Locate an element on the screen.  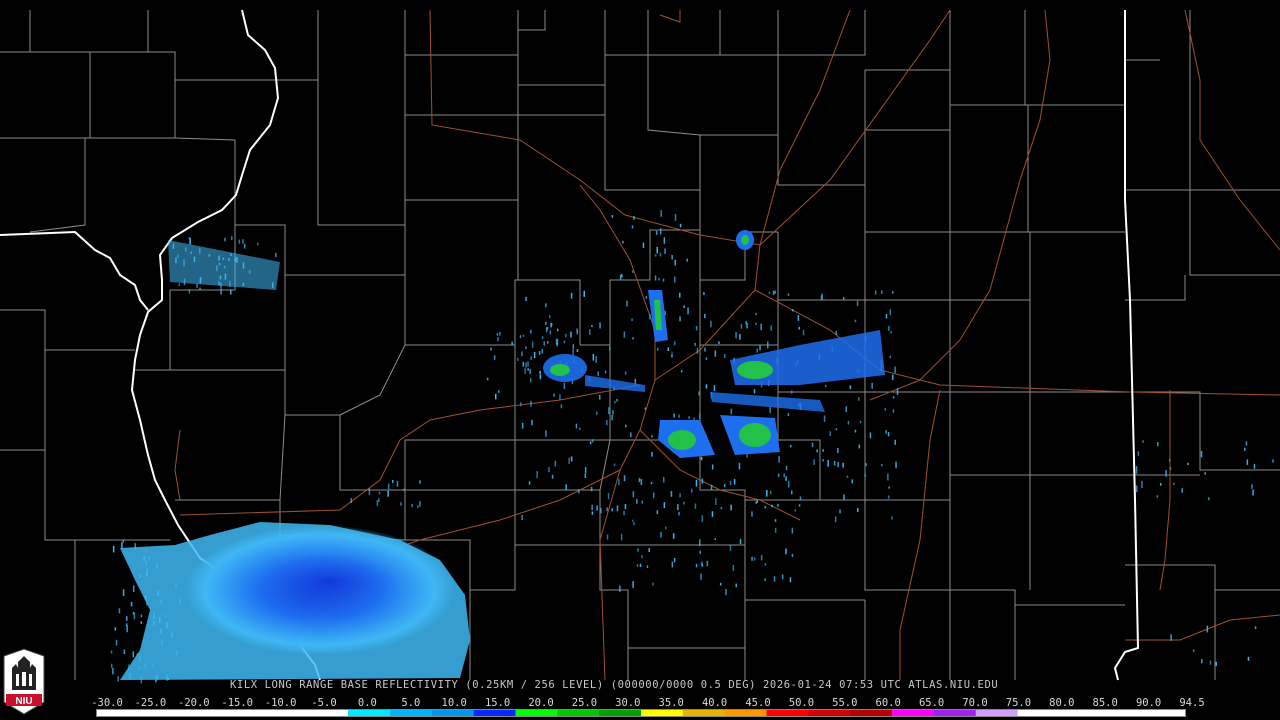
tilt-angle: 0.5 DEG) is located at coordinates (728, 685).